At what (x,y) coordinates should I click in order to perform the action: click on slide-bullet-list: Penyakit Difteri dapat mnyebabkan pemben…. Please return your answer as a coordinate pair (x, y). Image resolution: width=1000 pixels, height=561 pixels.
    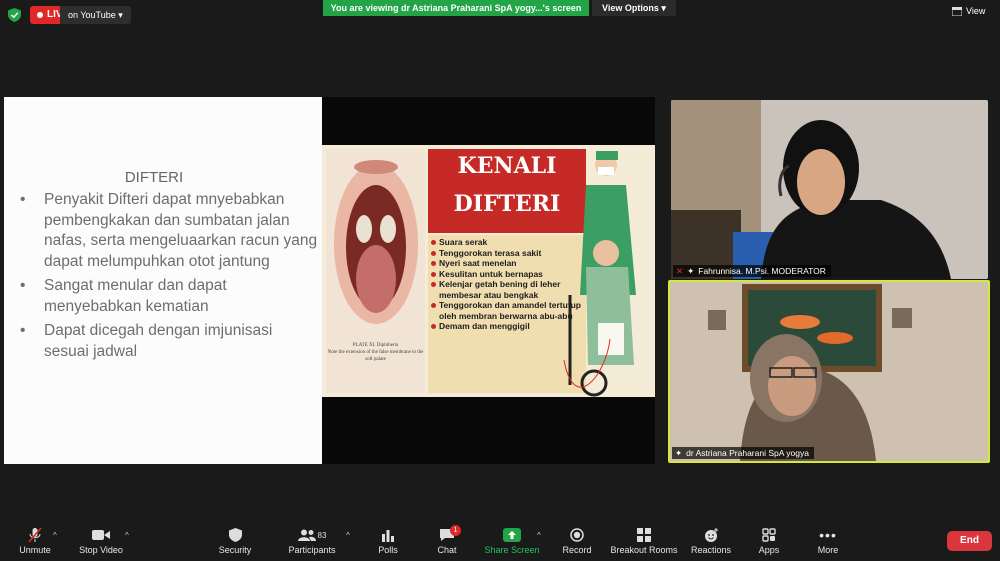
    Looking at the image, I should click on (168, 278).